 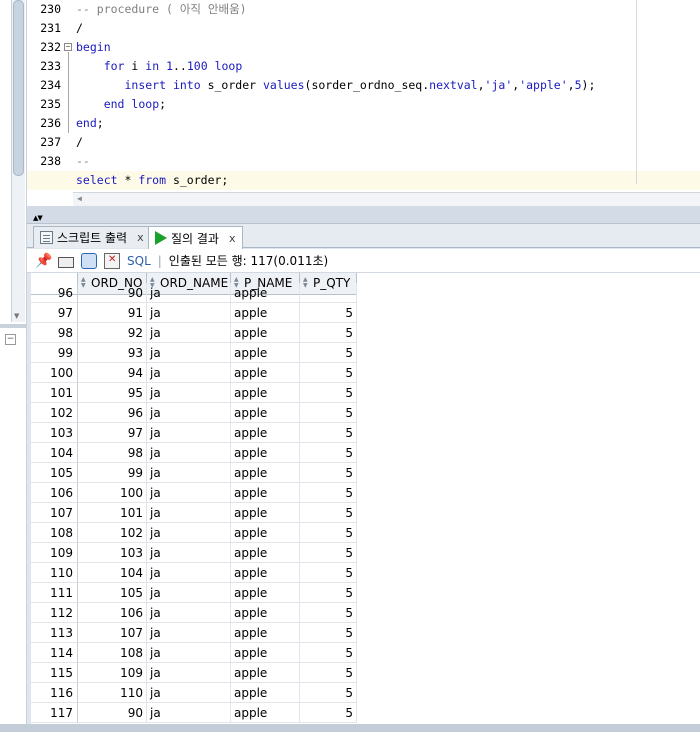 I want to click on table-row: 113 107 ja apple 5, so click(x=365, y=633).